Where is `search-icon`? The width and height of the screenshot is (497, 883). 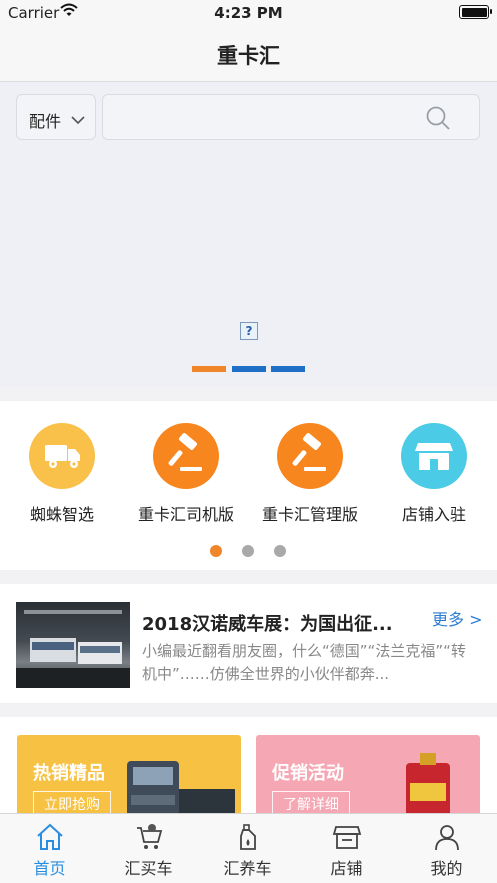
search-icon is located at coordinates (438, 120).